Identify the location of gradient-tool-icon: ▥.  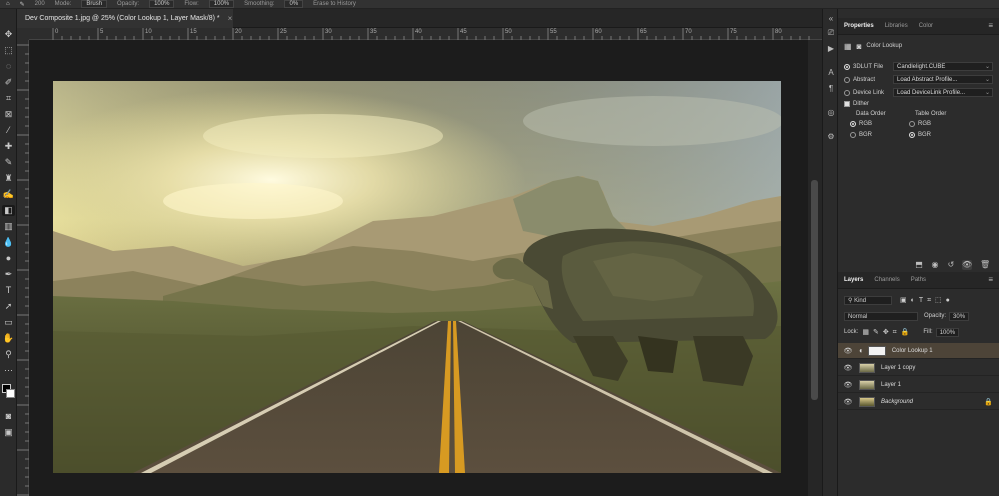
(8, 226).